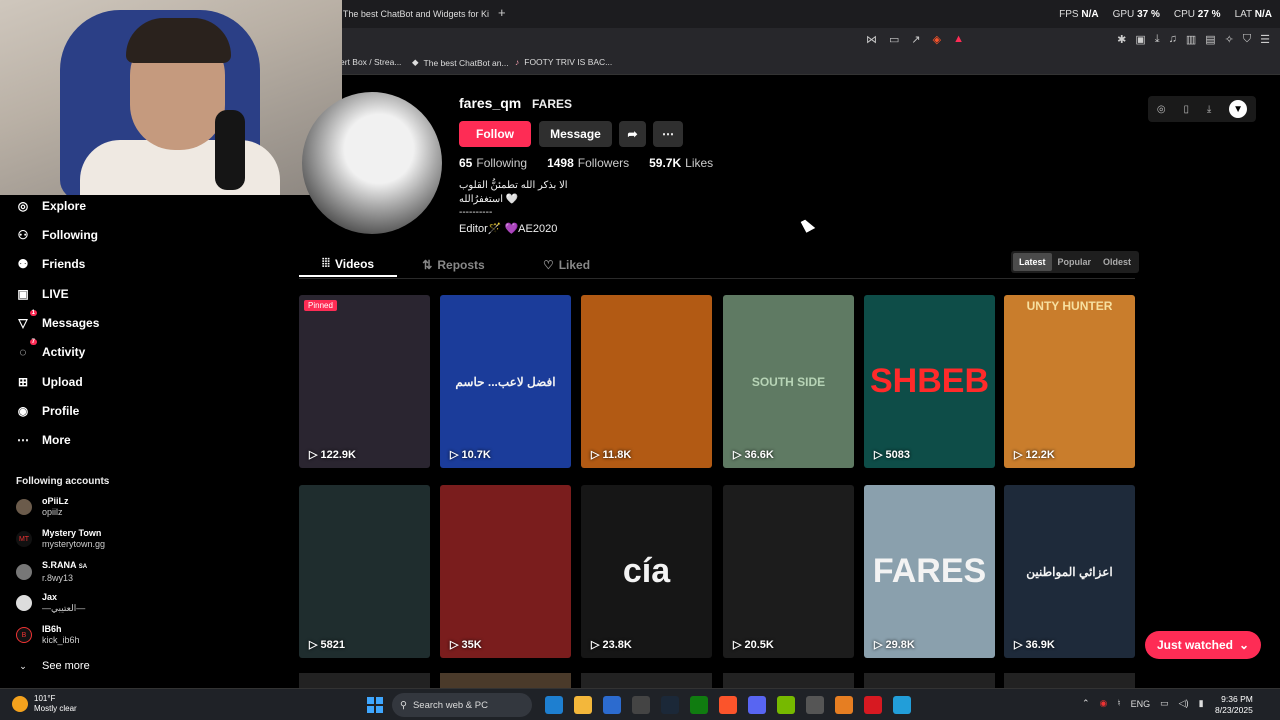  What do you see at coordinates (42, 507) in the screenshot?
I see `followed-account: oPiiLz opiilz` at bounding box center [42, 507].